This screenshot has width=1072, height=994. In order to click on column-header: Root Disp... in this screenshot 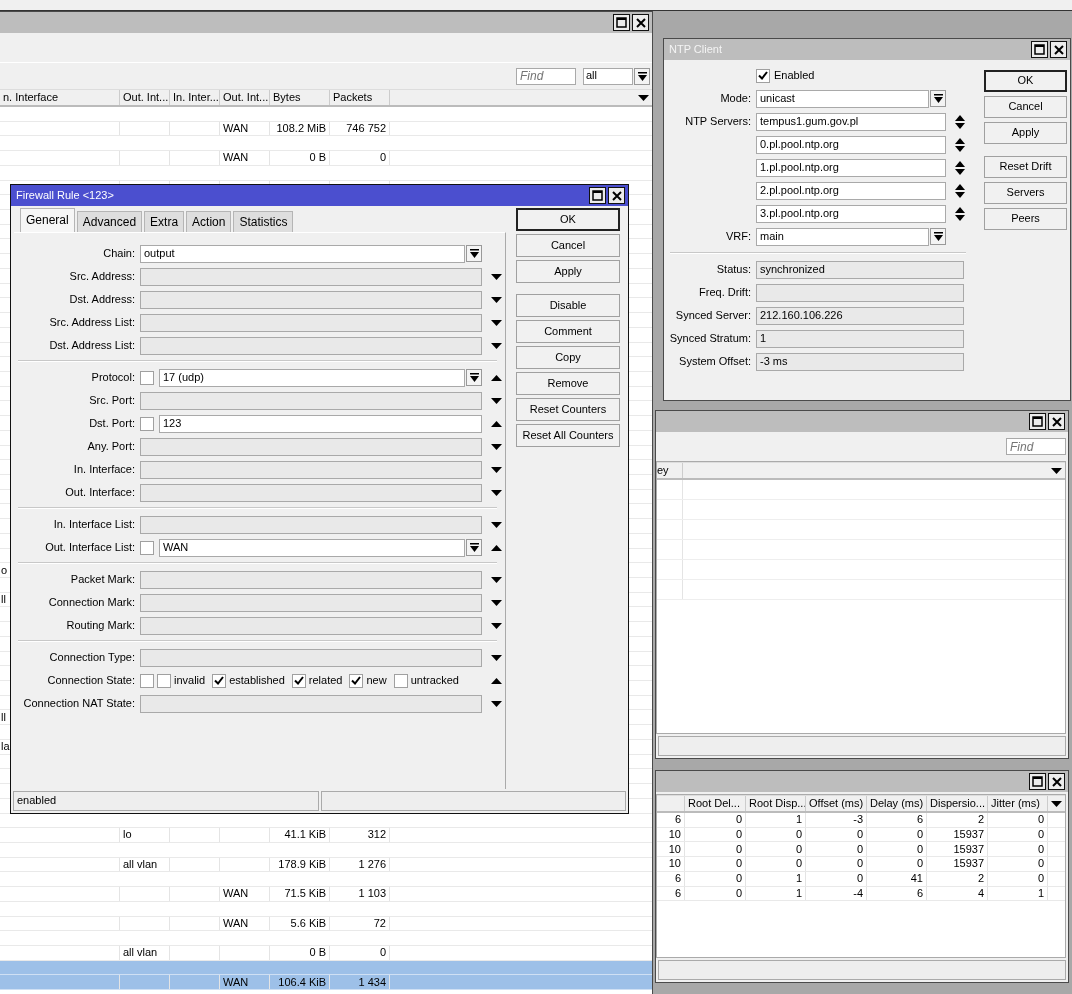, I will do `click(776, 803)`.